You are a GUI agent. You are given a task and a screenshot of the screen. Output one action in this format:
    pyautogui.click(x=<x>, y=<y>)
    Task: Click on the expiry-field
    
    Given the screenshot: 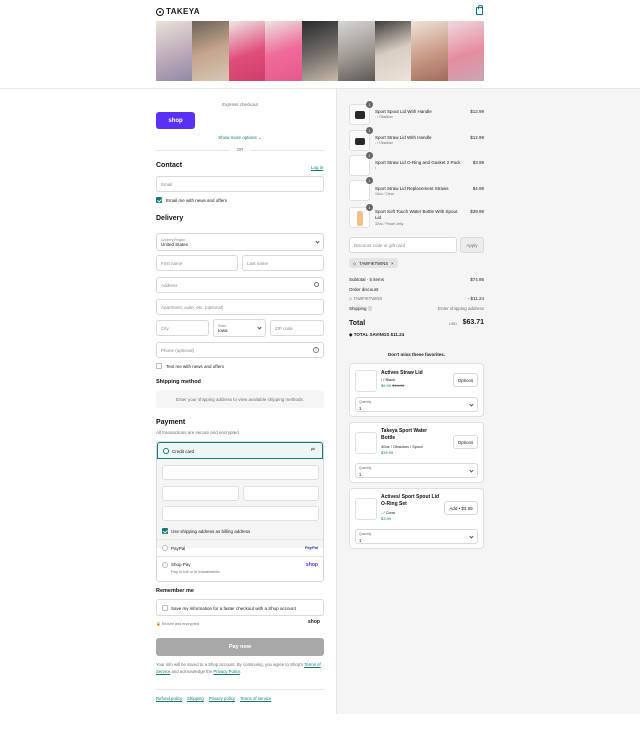 What is the action you would take?
    pyautogui.click(x=200, y=493)
    